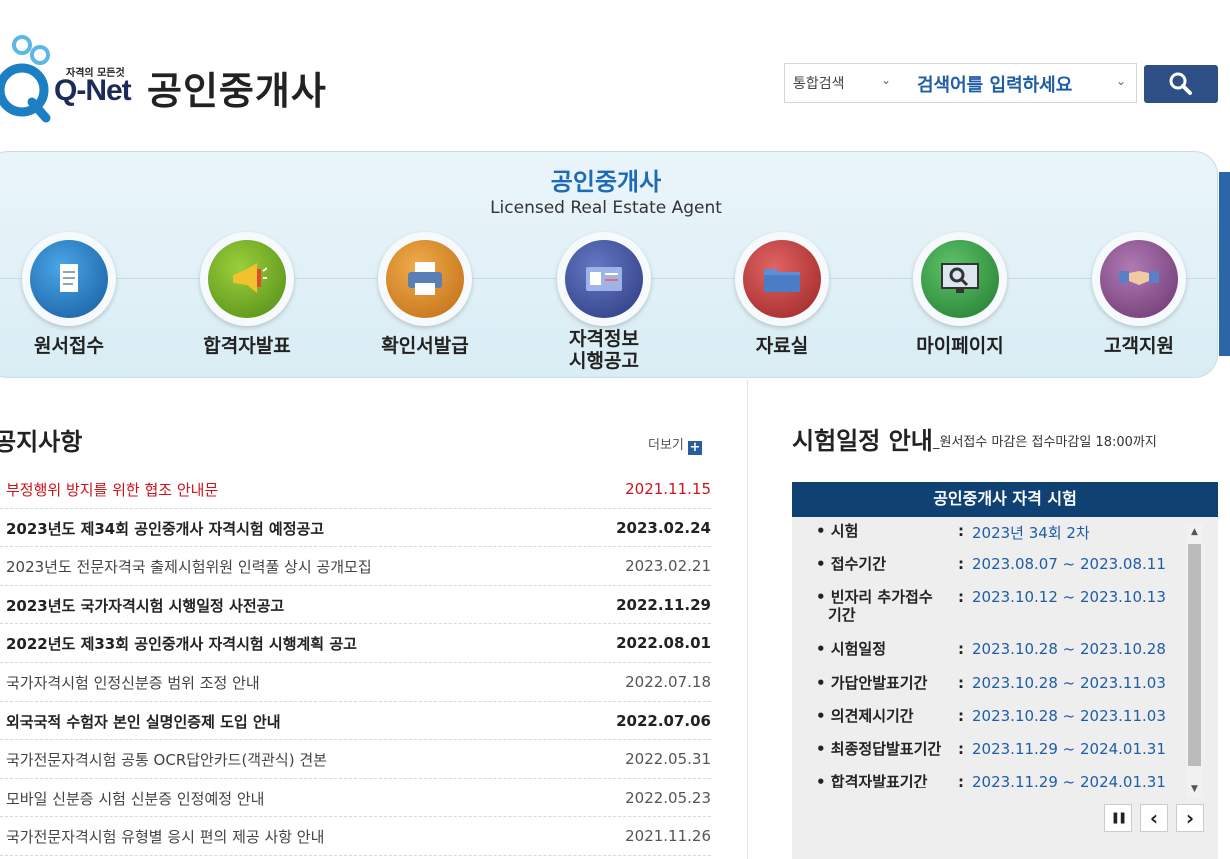  What do you see at coordinates (747, 619) in the screenshot?
I see `section-divider` at bounding box center [747, 619].